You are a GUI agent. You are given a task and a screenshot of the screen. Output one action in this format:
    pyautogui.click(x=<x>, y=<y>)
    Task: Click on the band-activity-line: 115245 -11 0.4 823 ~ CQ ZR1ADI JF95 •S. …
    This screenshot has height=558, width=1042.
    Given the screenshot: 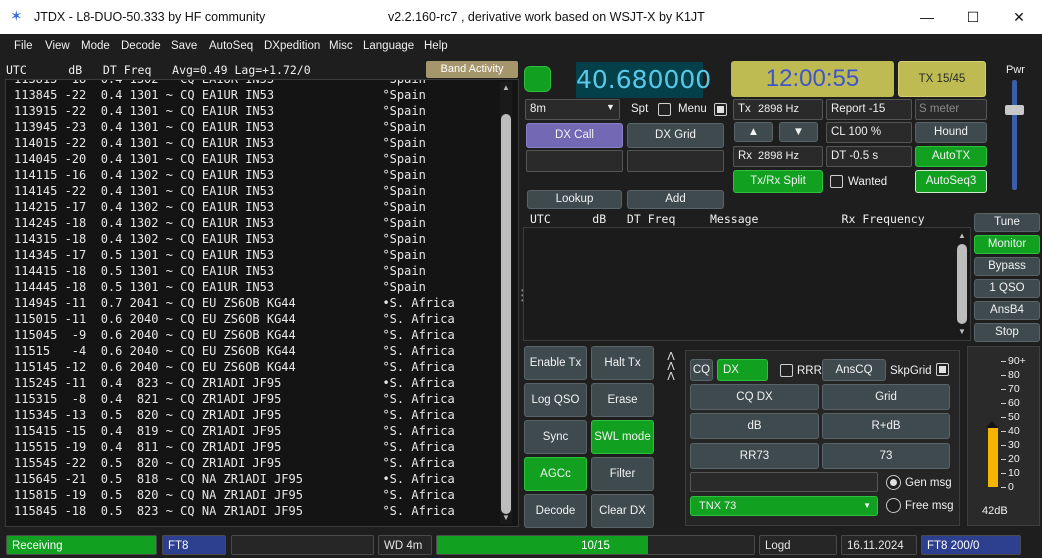 What is the action you would take?
    pyautogui.click(x=234, y=383)
    